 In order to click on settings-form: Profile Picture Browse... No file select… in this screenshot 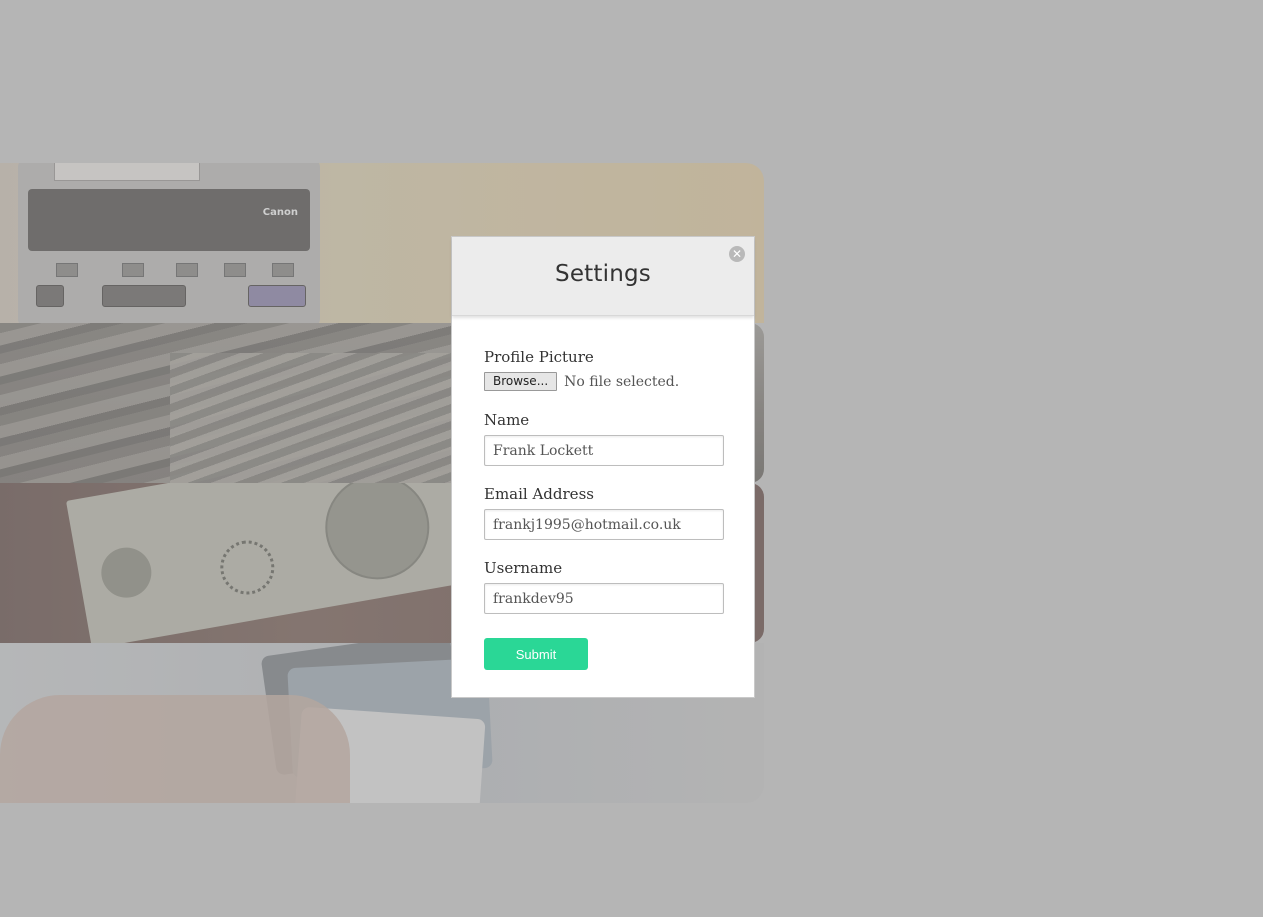, I will do `click(603, 493)`.